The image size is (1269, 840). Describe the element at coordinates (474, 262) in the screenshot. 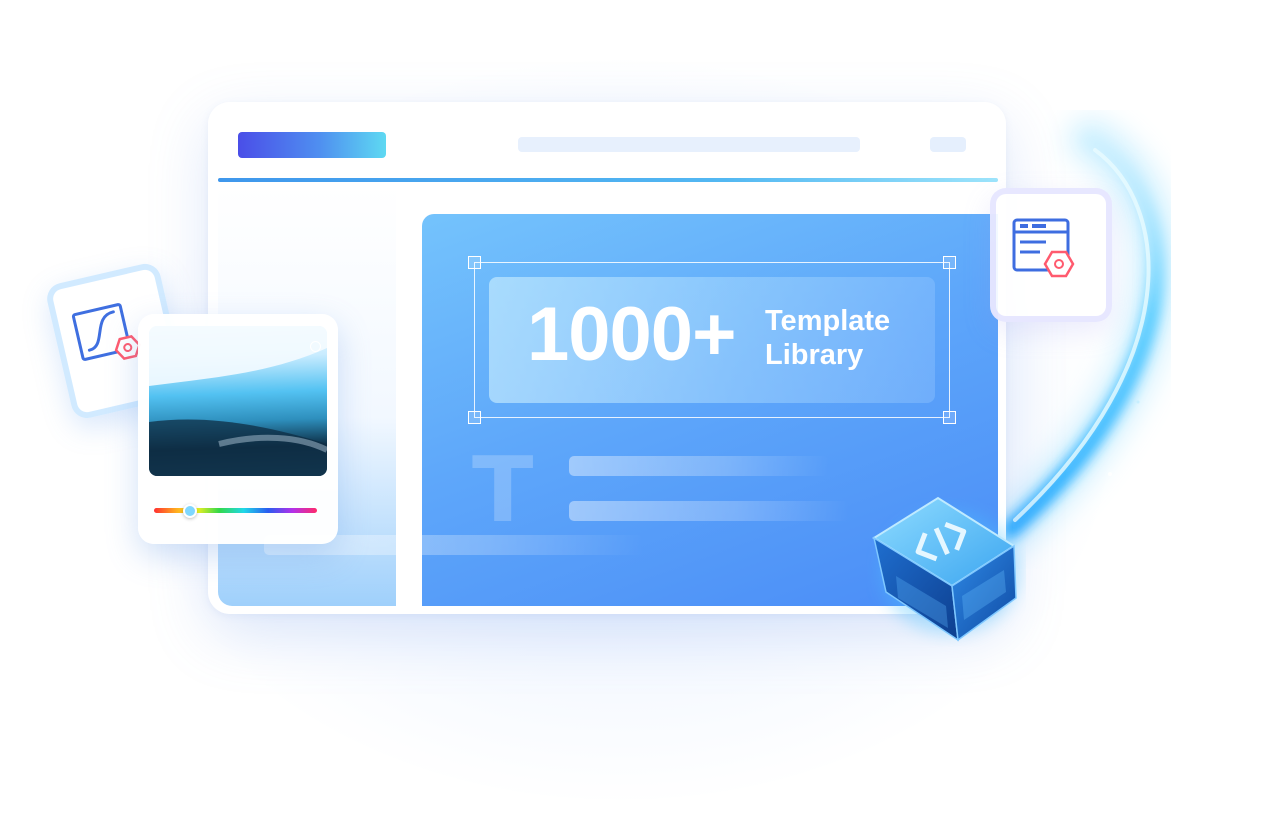

I see `resize-handle-top-left` at that location.